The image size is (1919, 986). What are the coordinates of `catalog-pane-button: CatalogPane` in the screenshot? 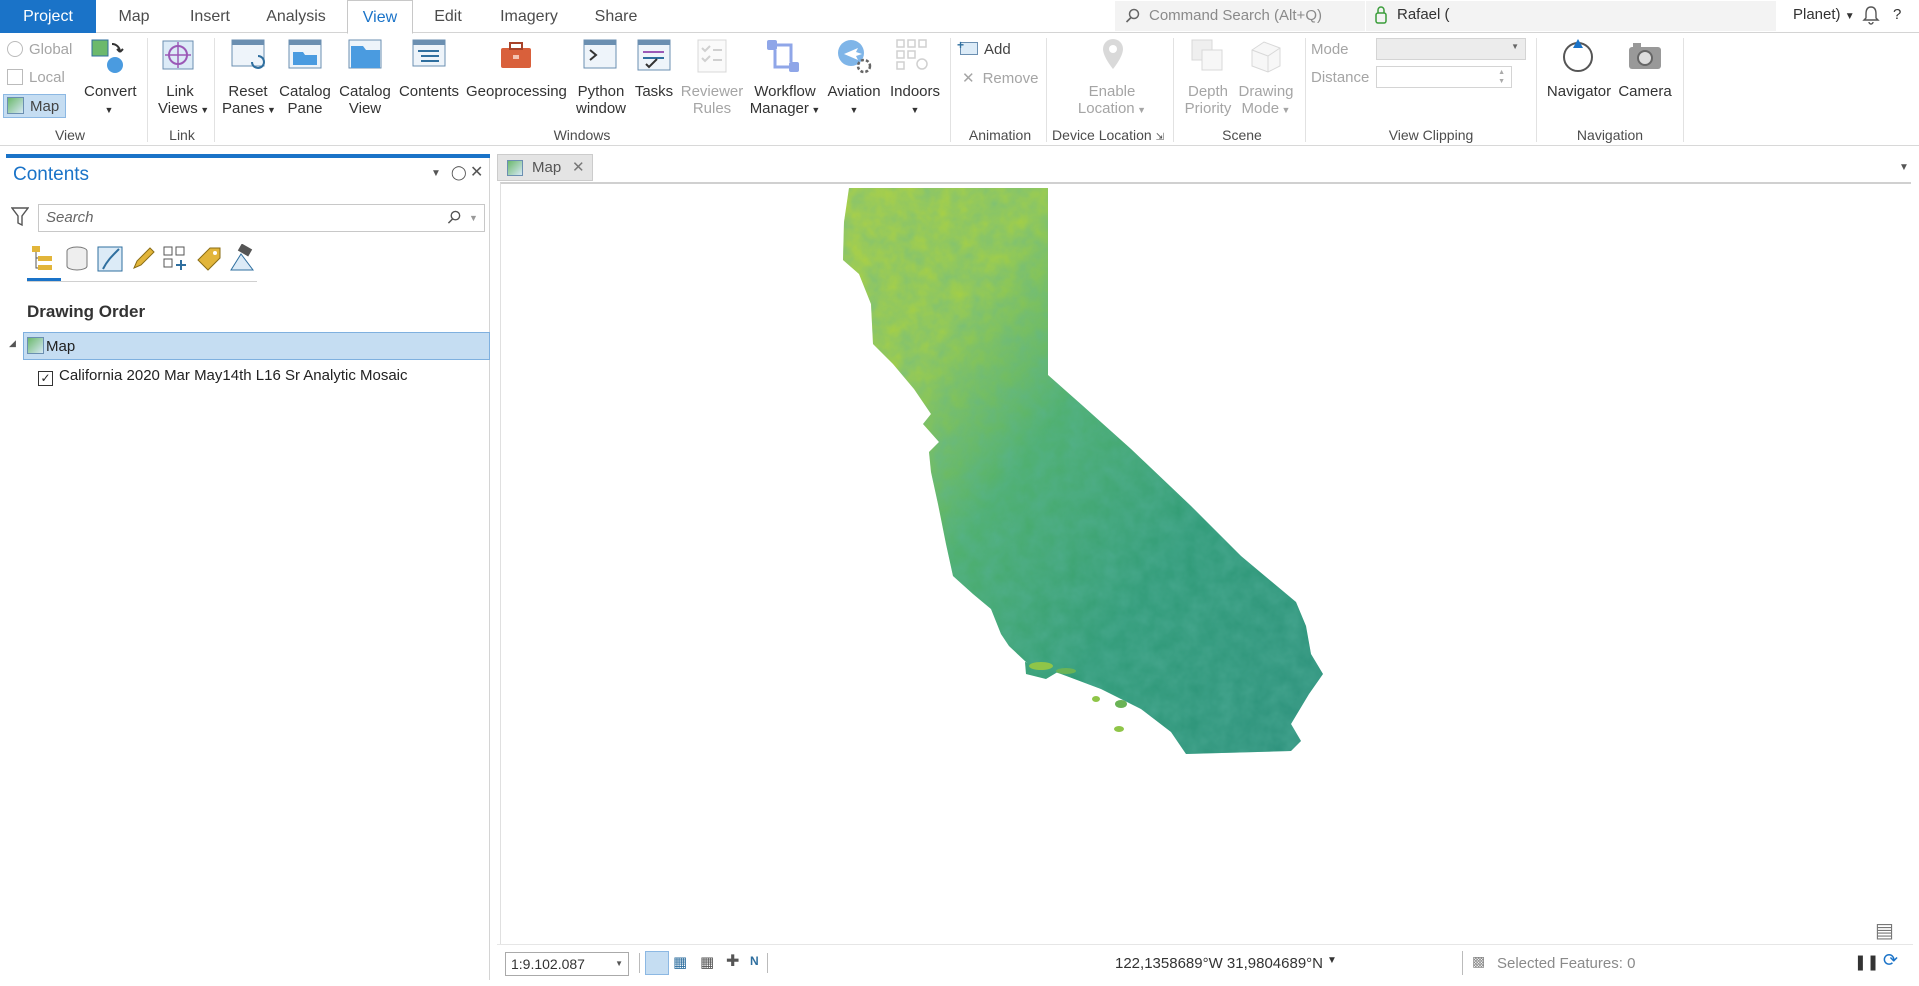 It's located at (305, 100).